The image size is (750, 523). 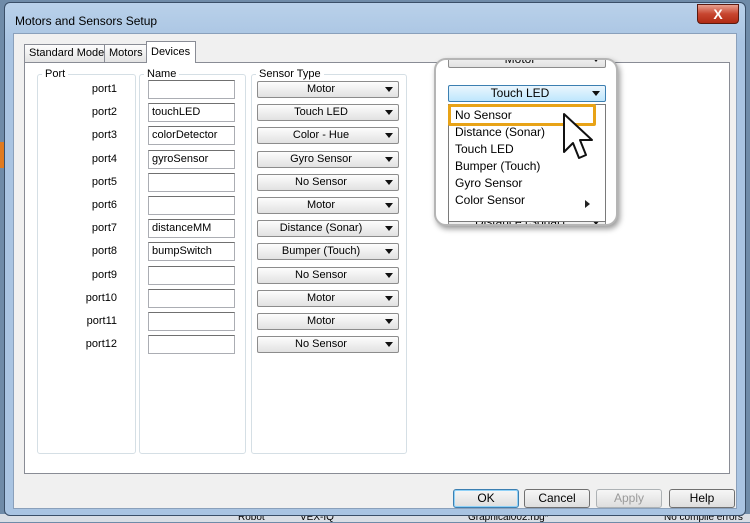 What do you see at coordinates (497, 166) in the screenshot?
I see `dropdown-option-bumper-touch: Bumper (Touch)` at bounding box center [497, 166].